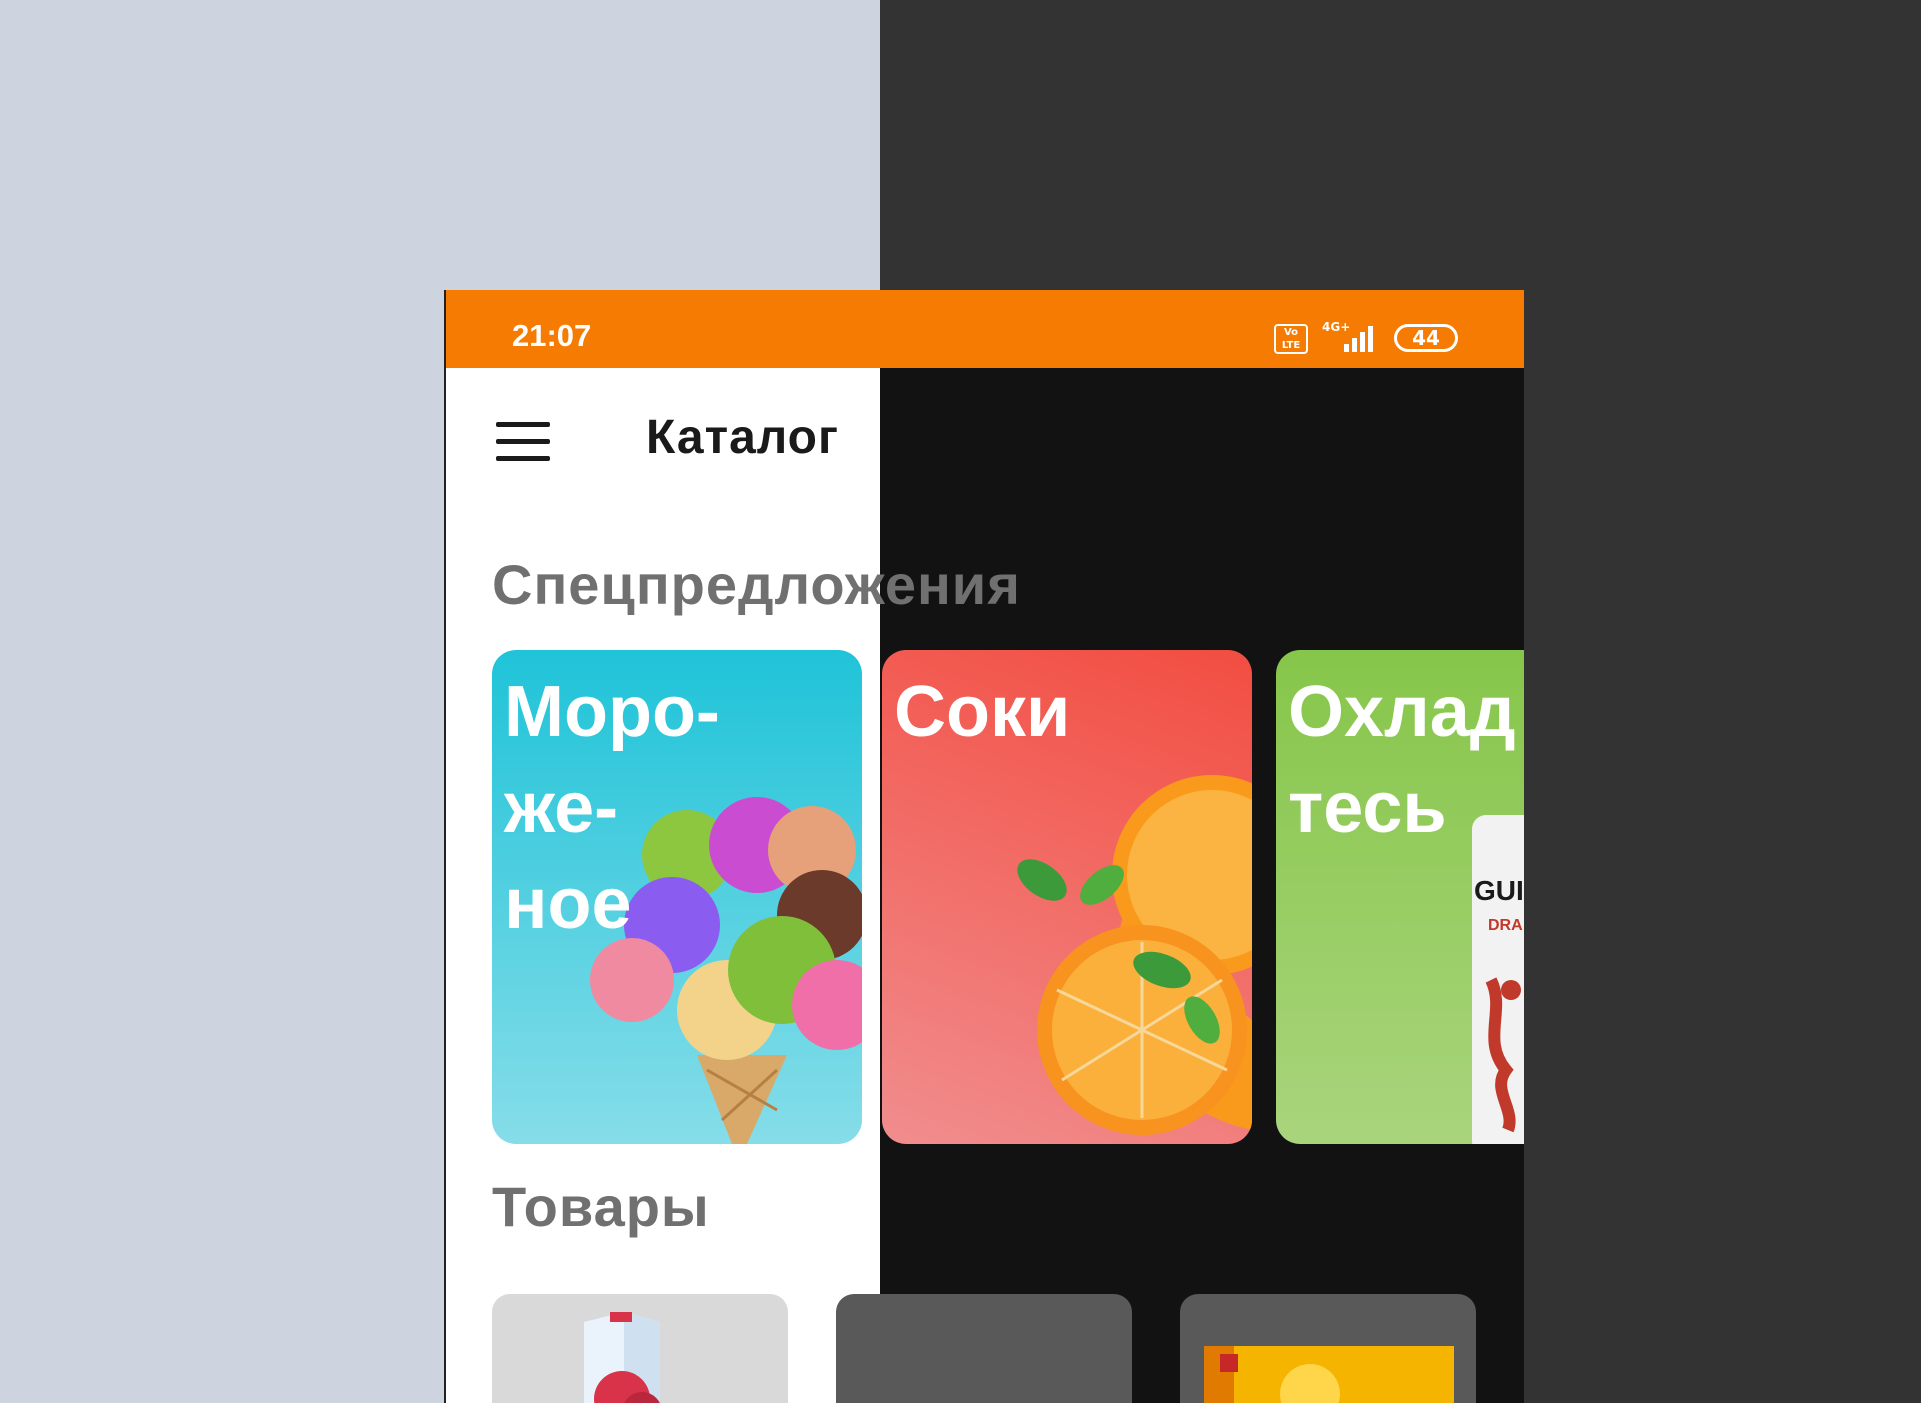 Image resolution: width=1921 pixels, height=1403 pixels. I want to click on offer-card-ice-cream: Моро- же- ное, so click(677, 897).